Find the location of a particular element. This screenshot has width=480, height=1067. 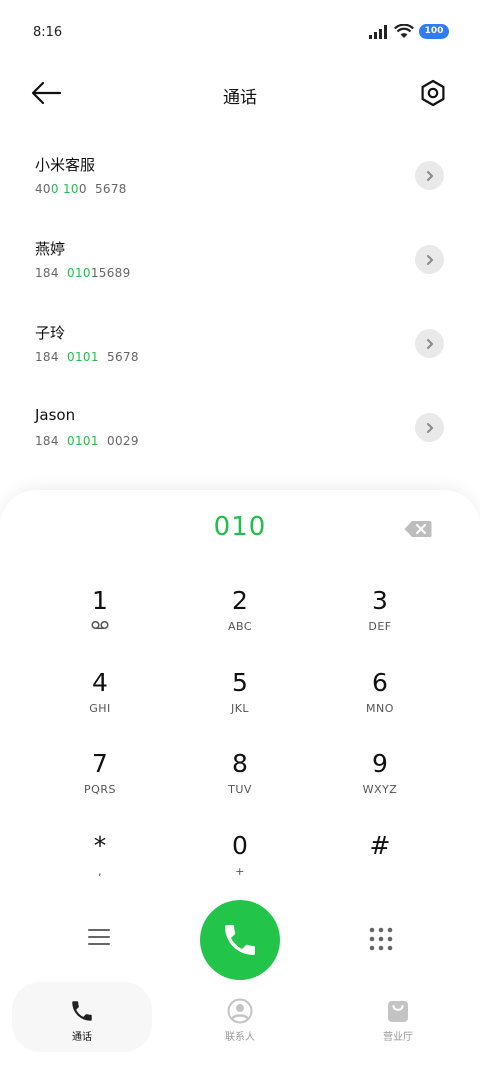

tab-label: 营业厅 is located at coordinates (398, 1037).